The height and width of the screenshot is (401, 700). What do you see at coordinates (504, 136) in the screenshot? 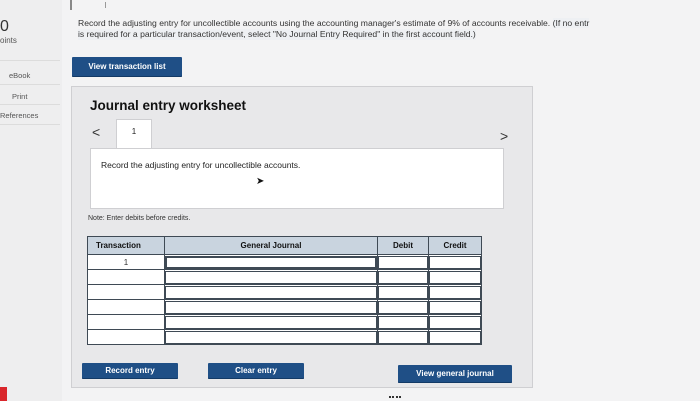
I see `chevron-right-icon: >` at bounding box center [504, 136].